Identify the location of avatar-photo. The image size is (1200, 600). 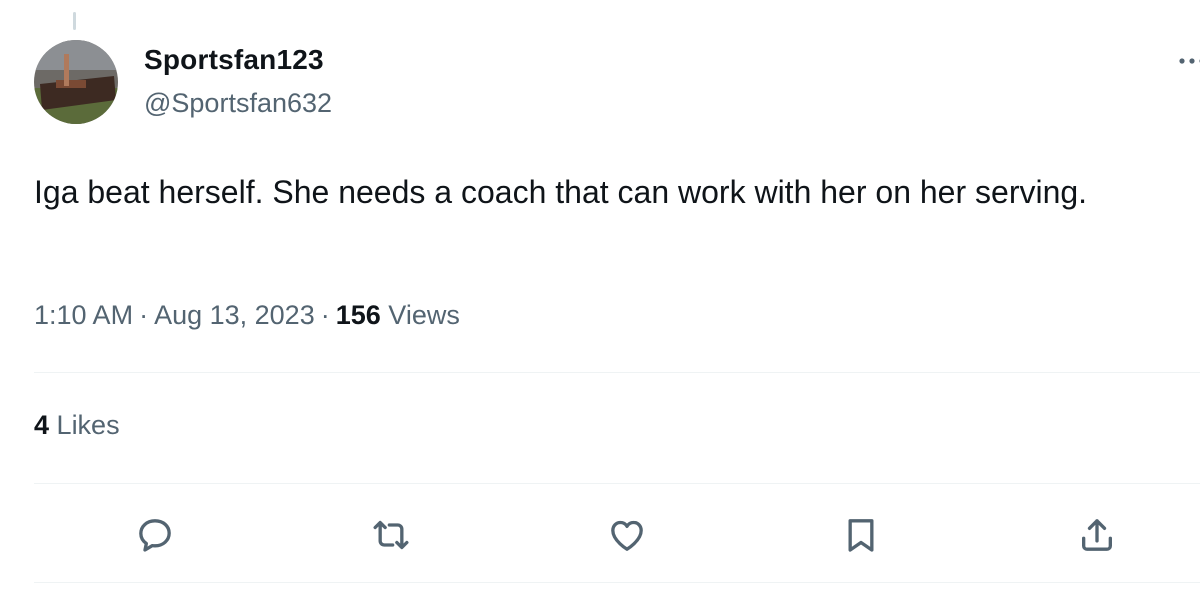
(76, 82).